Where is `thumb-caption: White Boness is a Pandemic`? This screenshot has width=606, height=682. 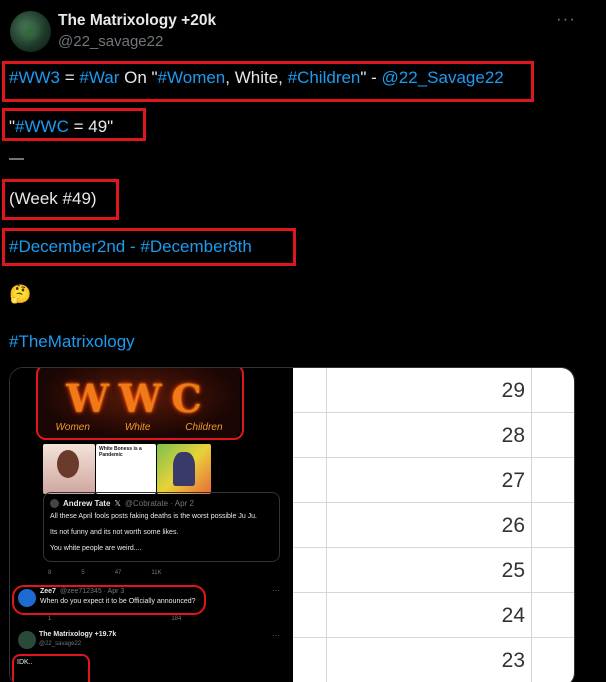
thumb-caption: White Boness is a Pandemic is located at coordinates (120, 452).